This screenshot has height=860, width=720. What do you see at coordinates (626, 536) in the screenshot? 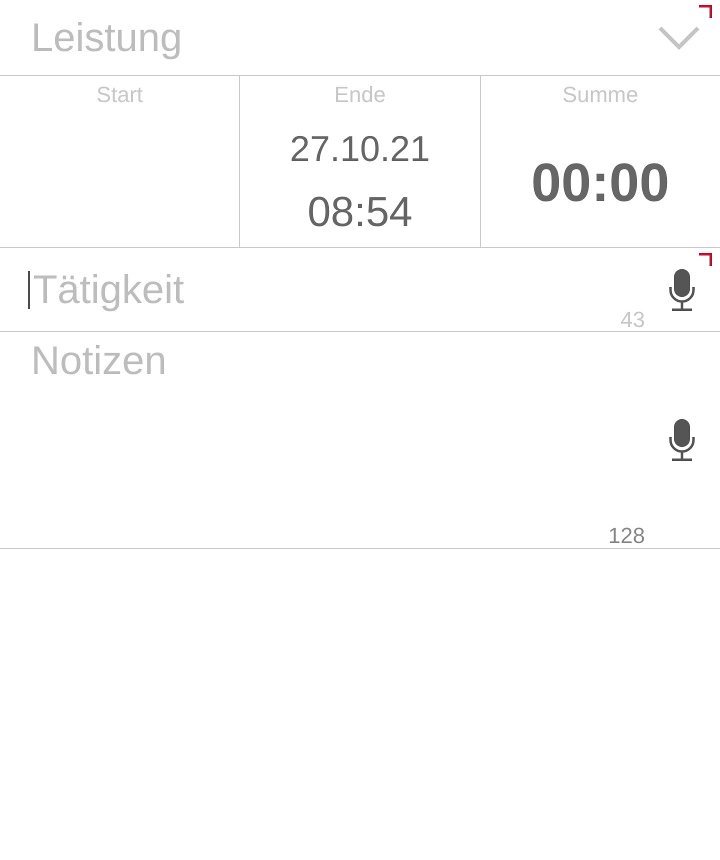
I see `character-counter: 128` at bounding box center [626, 536].